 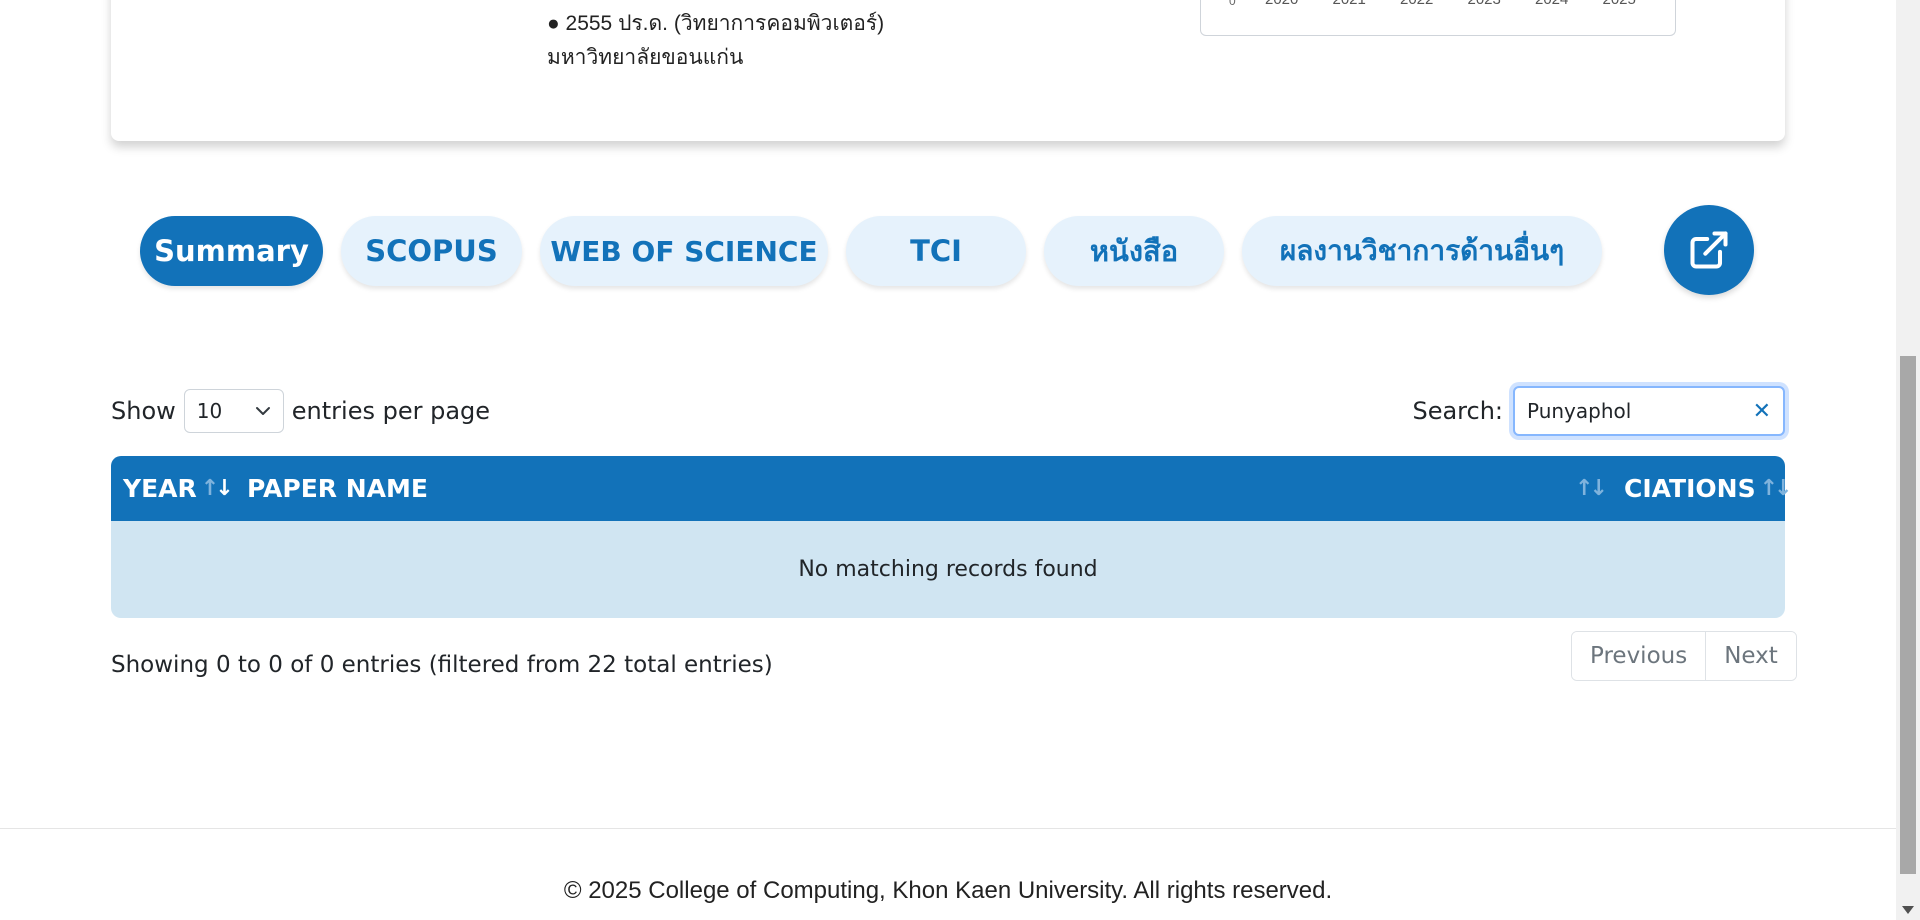 I want to click on search-label: Search:, so click(x=1457, y=411).